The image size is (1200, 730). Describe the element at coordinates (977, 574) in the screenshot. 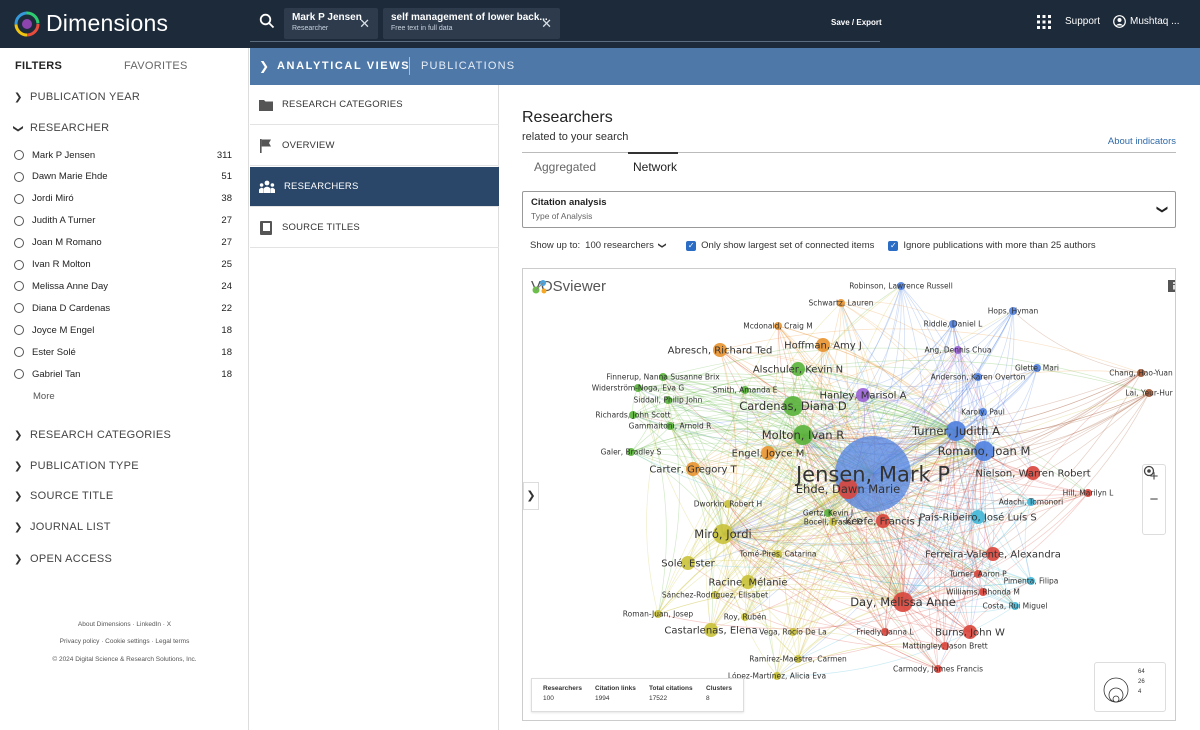

I see `node-label: Turner, Aaron P` at that location.